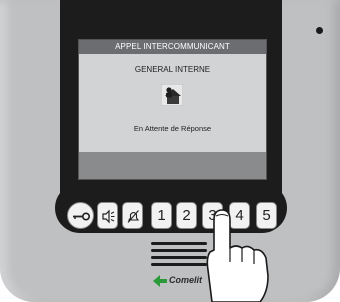  What do you see at coordinates (172, 95) in the screenshot?
I see `user-house-icon` at bounding box center [172, 95].